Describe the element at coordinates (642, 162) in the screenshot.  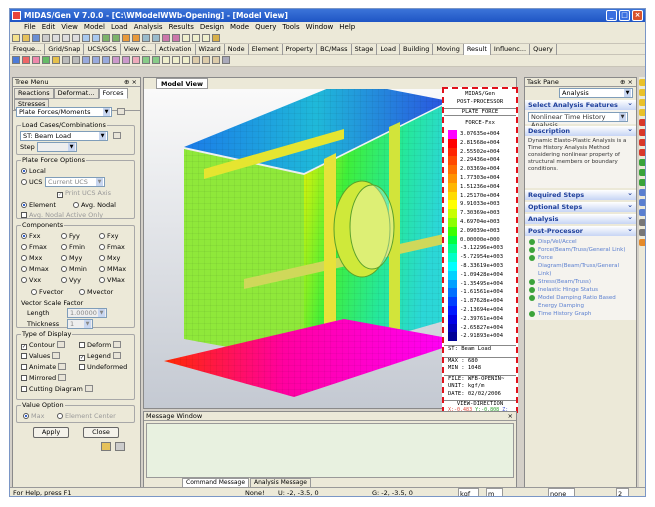
I see `view-front-icon` at that location.